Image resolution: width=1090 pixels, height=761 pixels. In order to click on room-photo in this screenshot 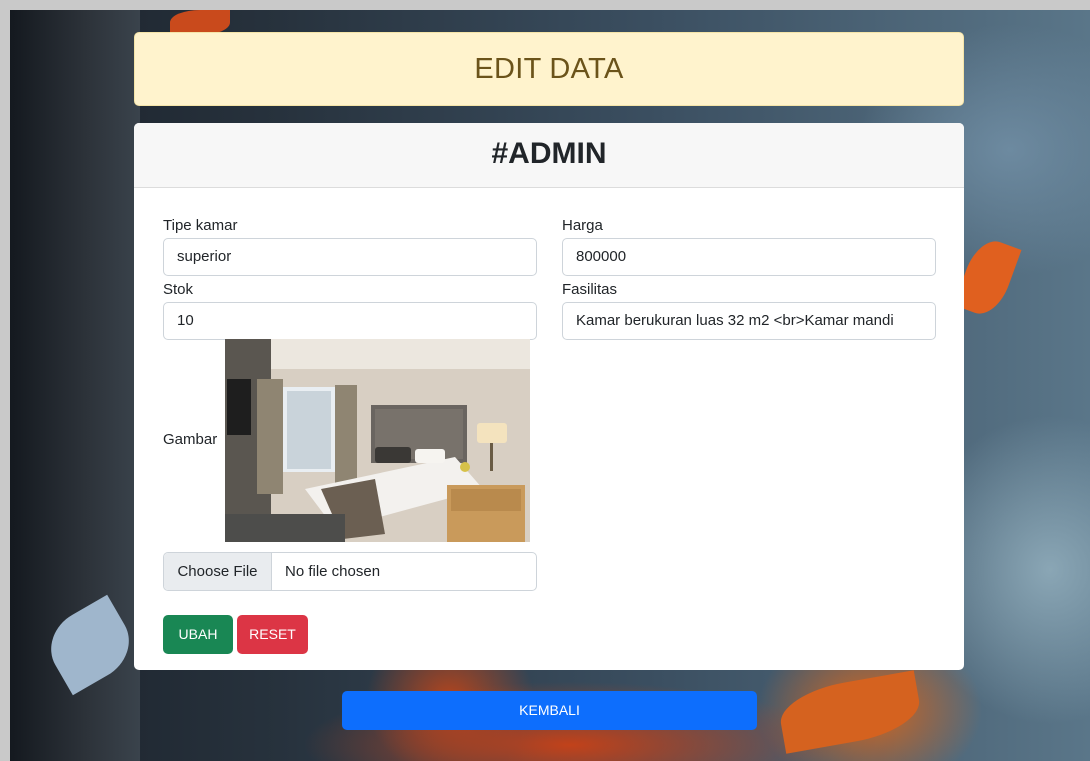, I will do `click(377, 440)`.